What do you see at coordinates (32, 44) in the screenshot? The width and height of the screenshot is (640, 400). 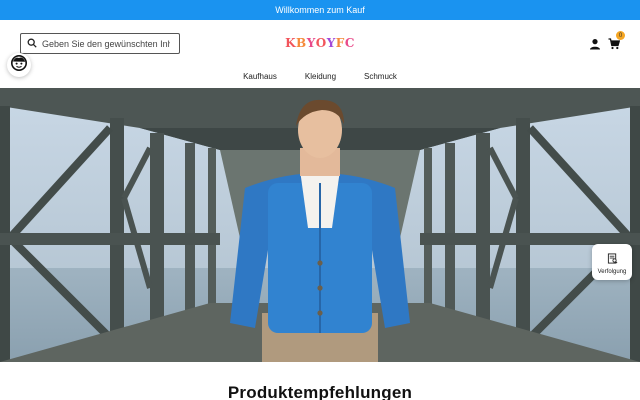 I see `search-icon` at bounding box center [32, 44].